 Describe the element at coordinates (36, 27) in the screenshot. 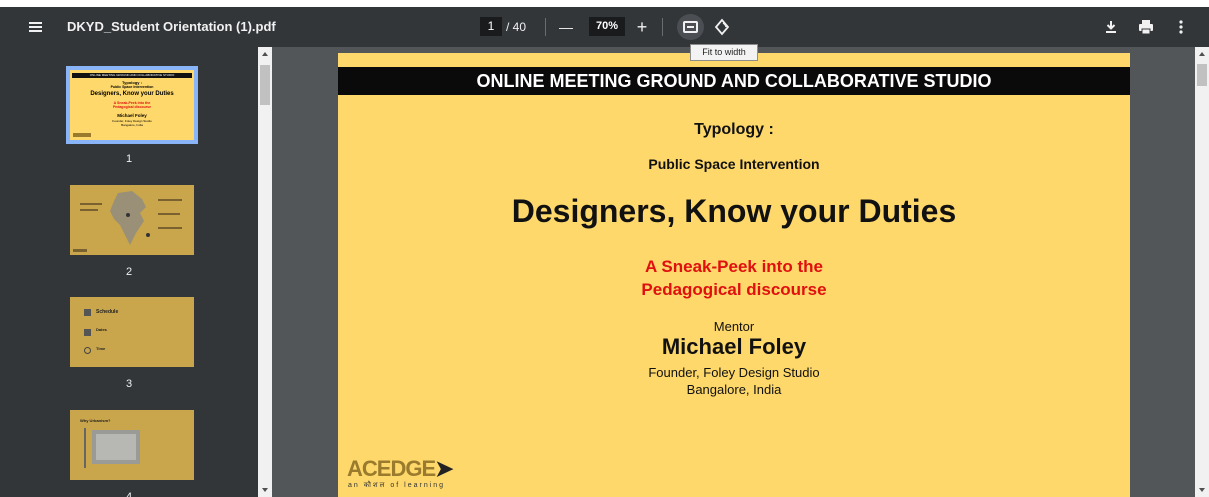

I see `menu-icon` at that location.